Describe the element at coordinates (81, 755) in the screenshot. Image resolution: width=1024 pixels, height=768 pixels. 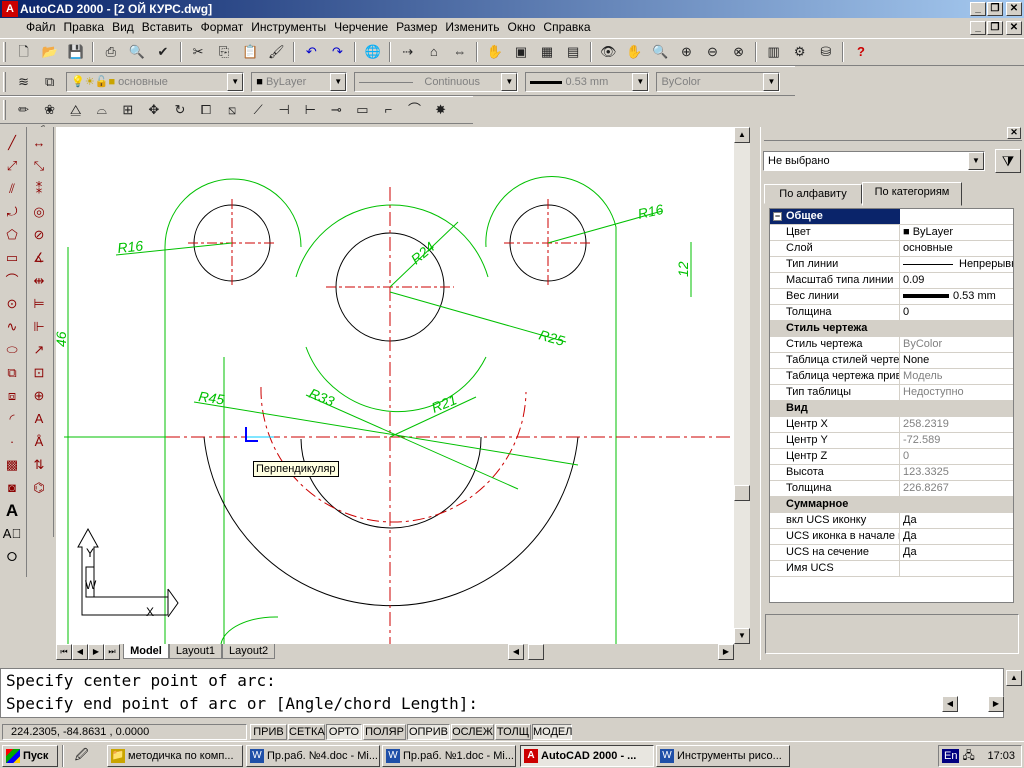
I see `quicklaunch-icon: 🖉` at that location.